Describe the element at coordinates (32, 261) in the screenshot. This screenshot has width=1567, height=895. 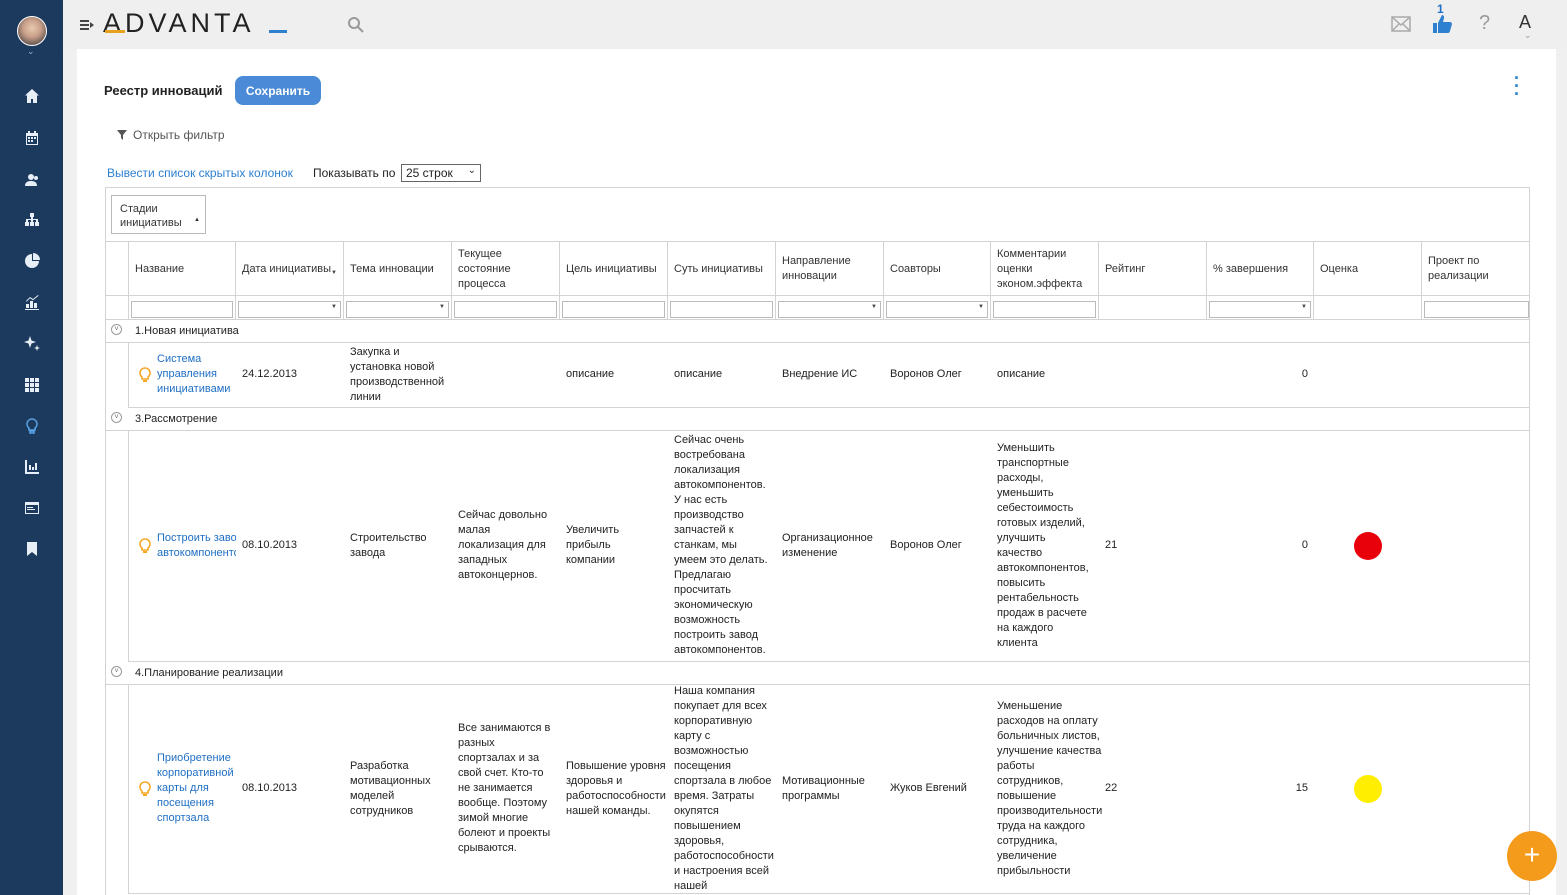
I see `pie-chart-icon` at that location.